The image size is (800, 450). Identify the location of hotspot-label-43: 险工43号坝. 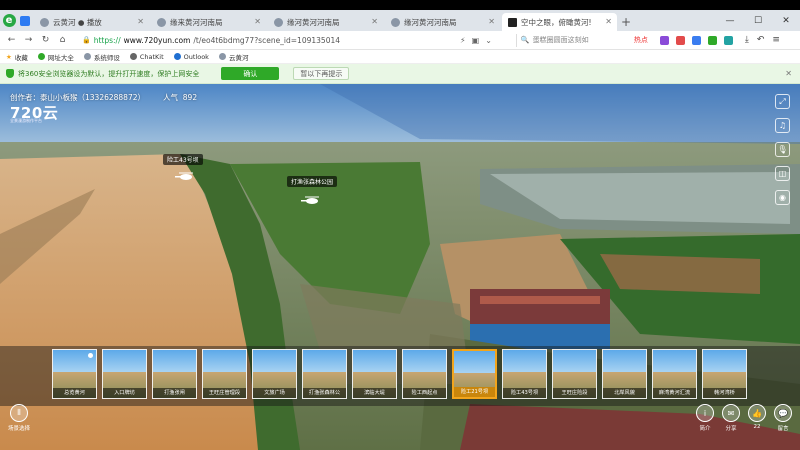
(183, 159).